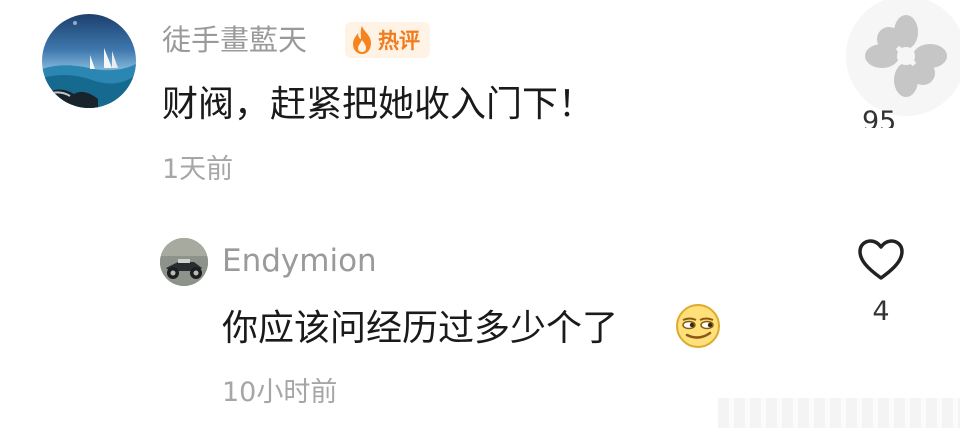 The image size is (960, 438). Describe the element at coordinates (198, 169) in the screenshot. I see `comment-timestamp: 1天前` at that location.